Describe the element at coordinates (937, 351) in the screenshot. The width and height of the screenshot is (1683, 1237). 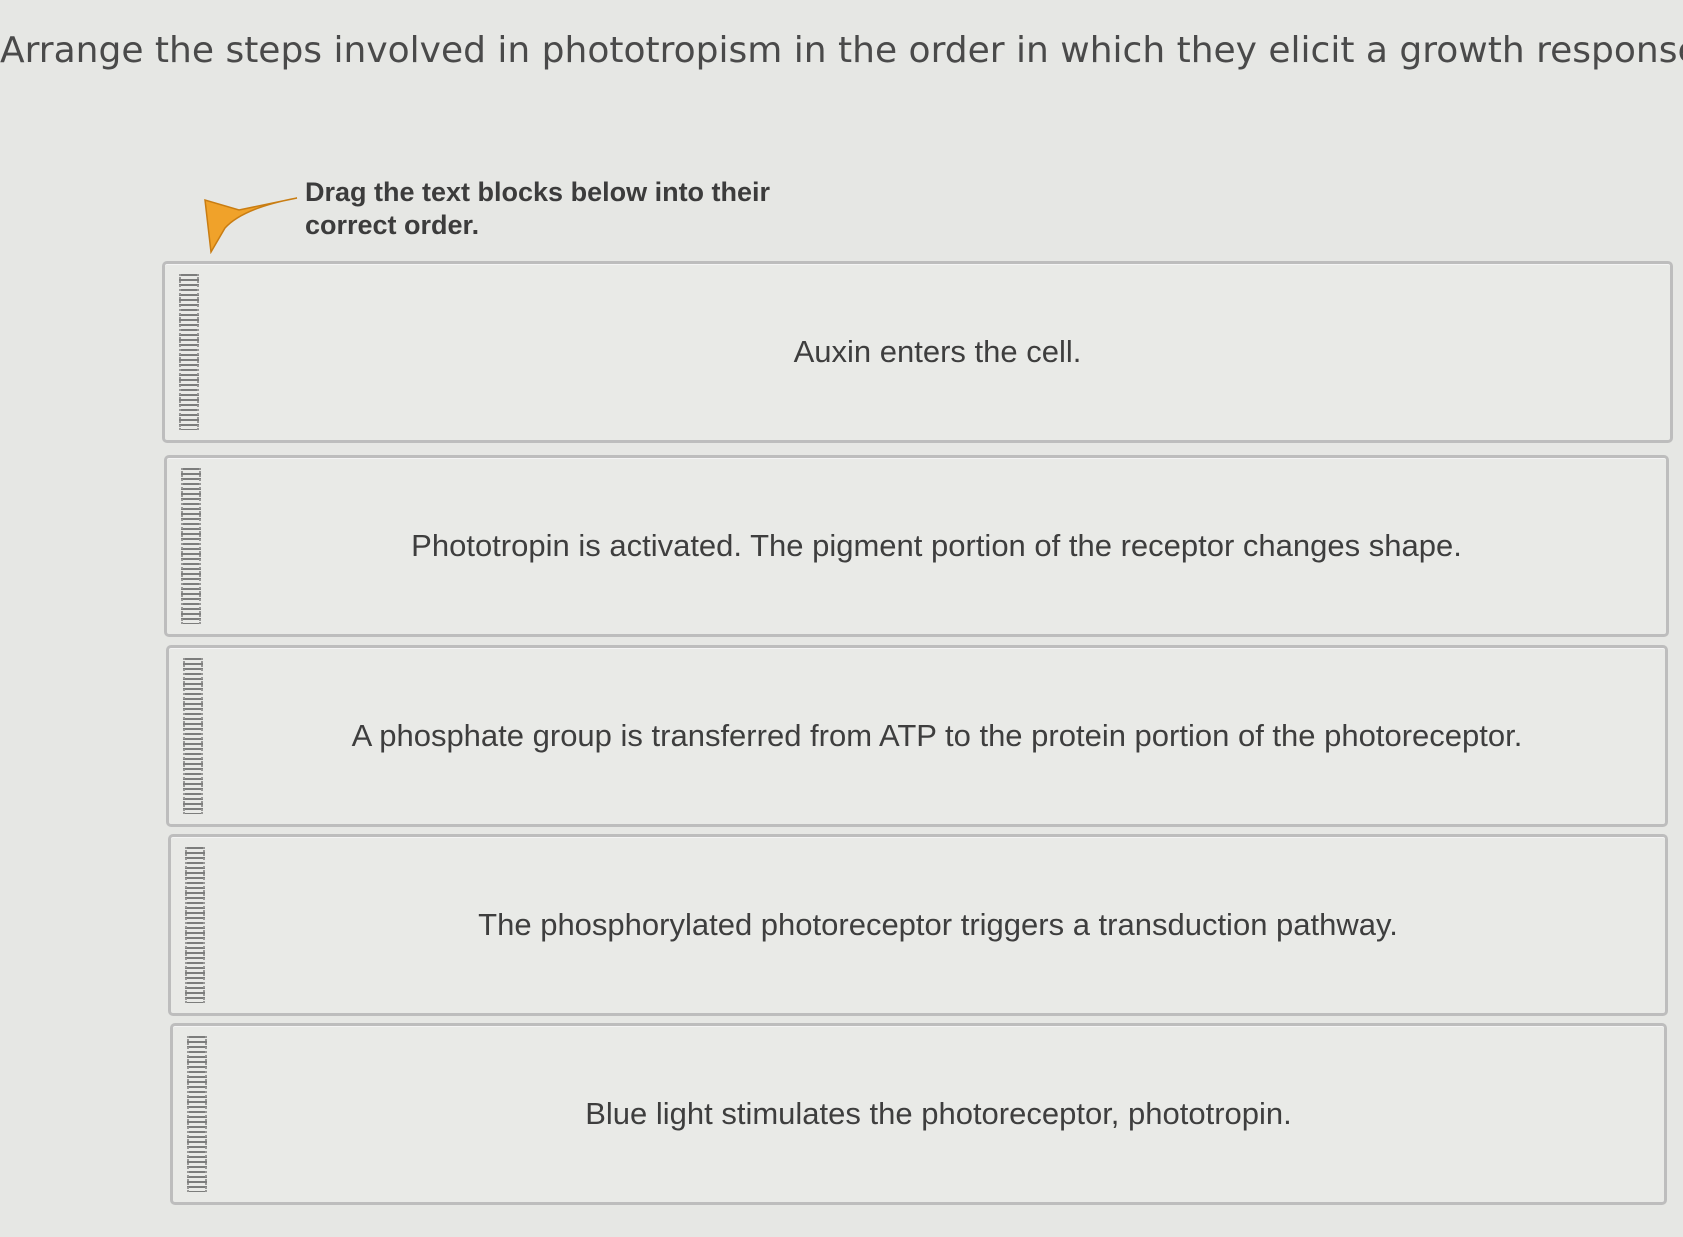
I see `block-label: Auxin enters the cell.` at that location.